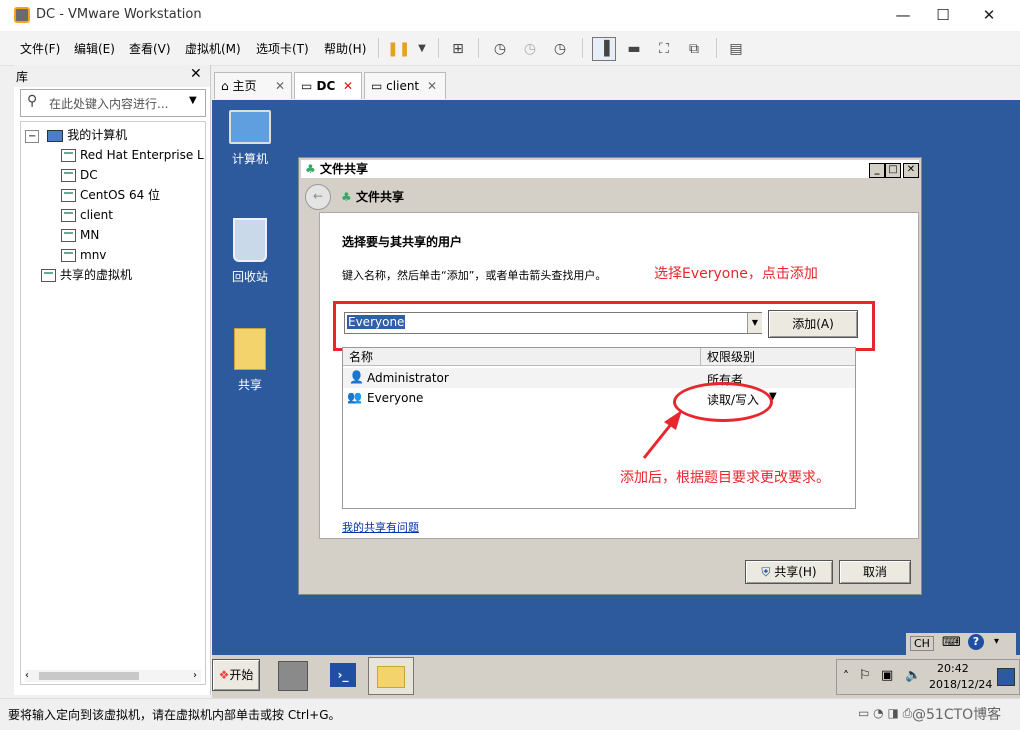 The width and height of the screenshot is (1020, 730). Describe the element at coordinates (293, 676) in the screenshot. I see `server-manager-icon` at that location.